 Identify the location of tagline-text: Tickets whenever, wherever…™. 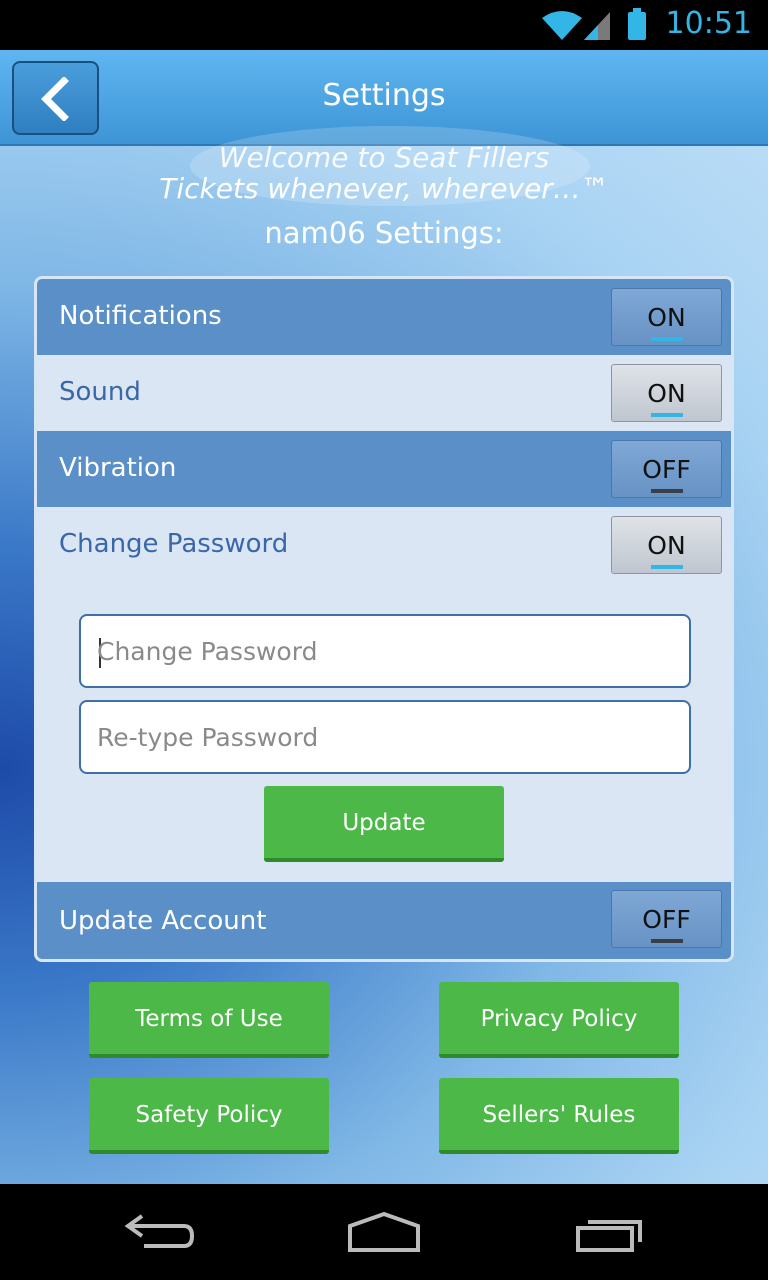
(384, 188).